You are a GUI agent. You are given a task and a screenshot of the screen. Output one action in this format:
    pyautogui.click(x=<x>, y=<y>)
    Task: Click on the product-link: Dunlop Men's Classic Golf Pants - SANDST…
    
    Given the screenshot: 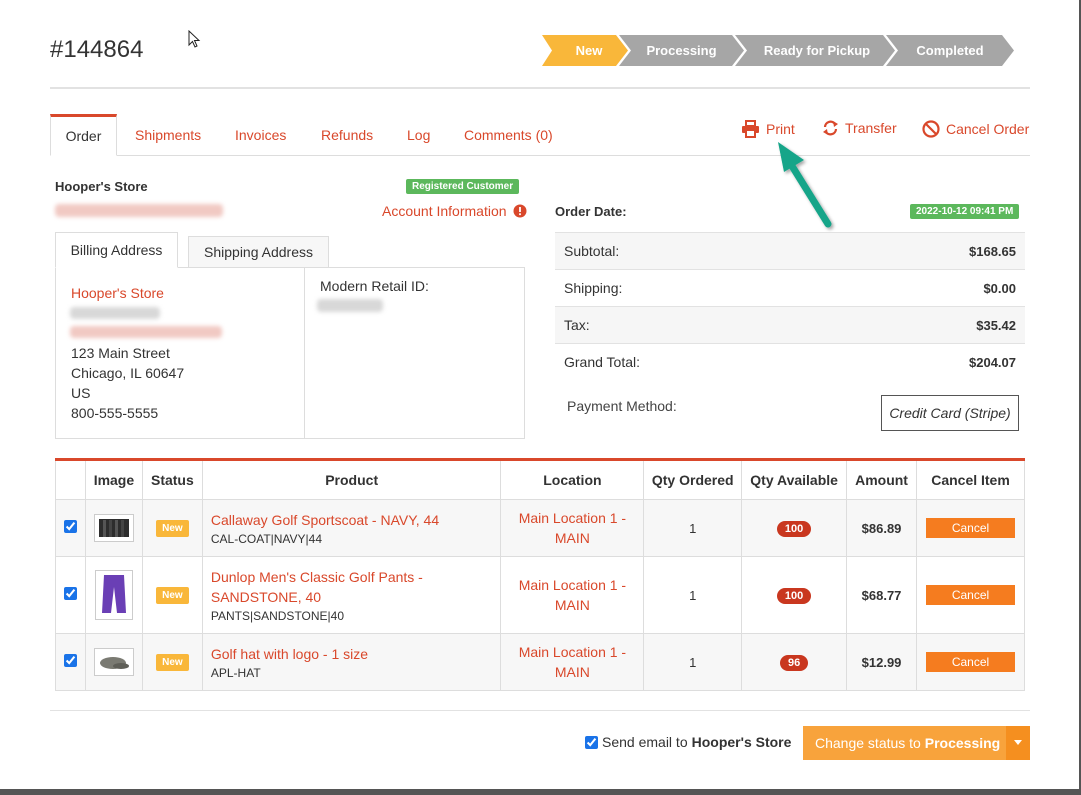 What is the action you would take?
    pyautogui.click(x=356, y=587)
    